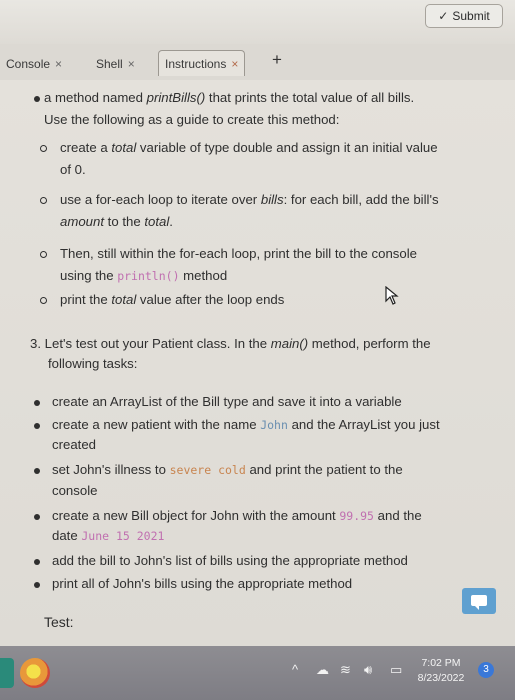 This screenshot has height=700, width=515. I want to click on chat-icon, so click(479, 601).